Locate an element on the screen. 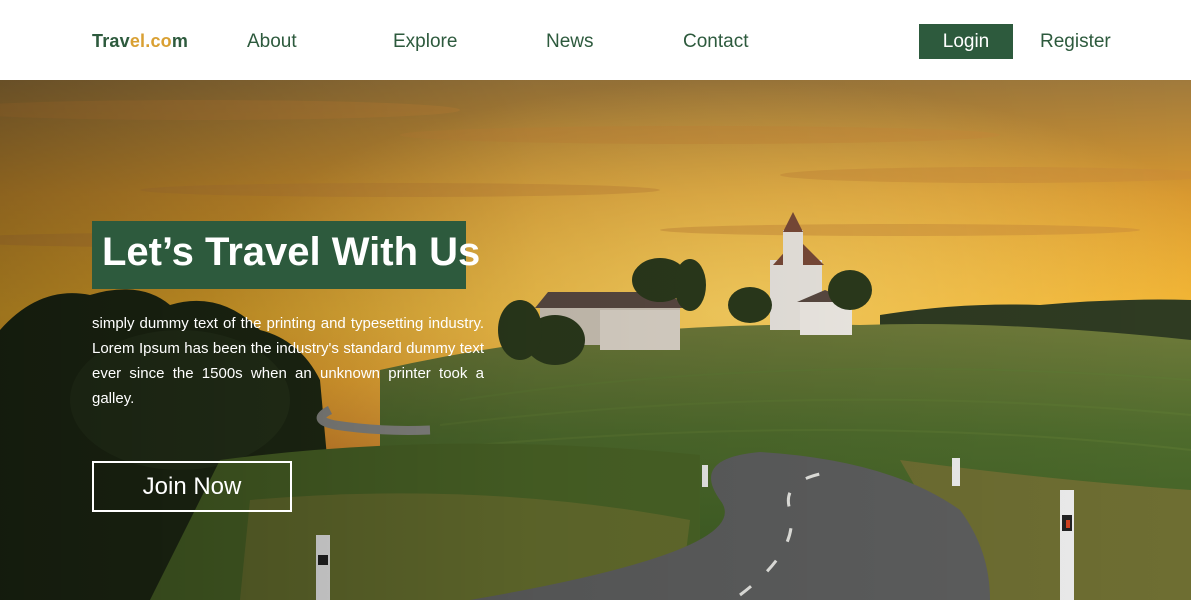  nav-link-about: About is located at coordinates (272, 42).